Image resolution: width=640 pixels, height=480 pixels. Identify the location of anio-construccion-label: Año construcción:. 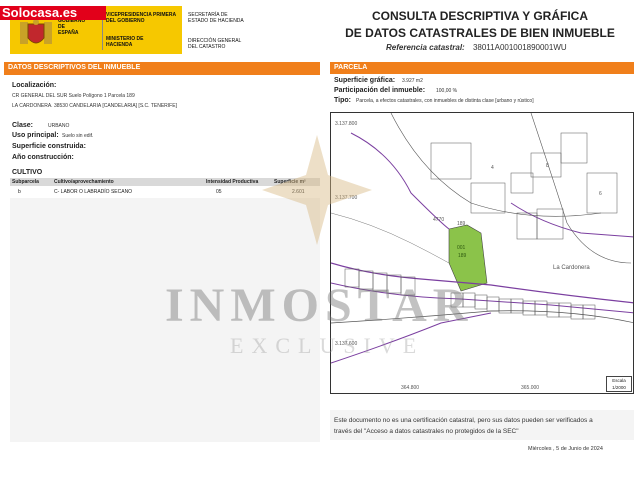
(43, 157).